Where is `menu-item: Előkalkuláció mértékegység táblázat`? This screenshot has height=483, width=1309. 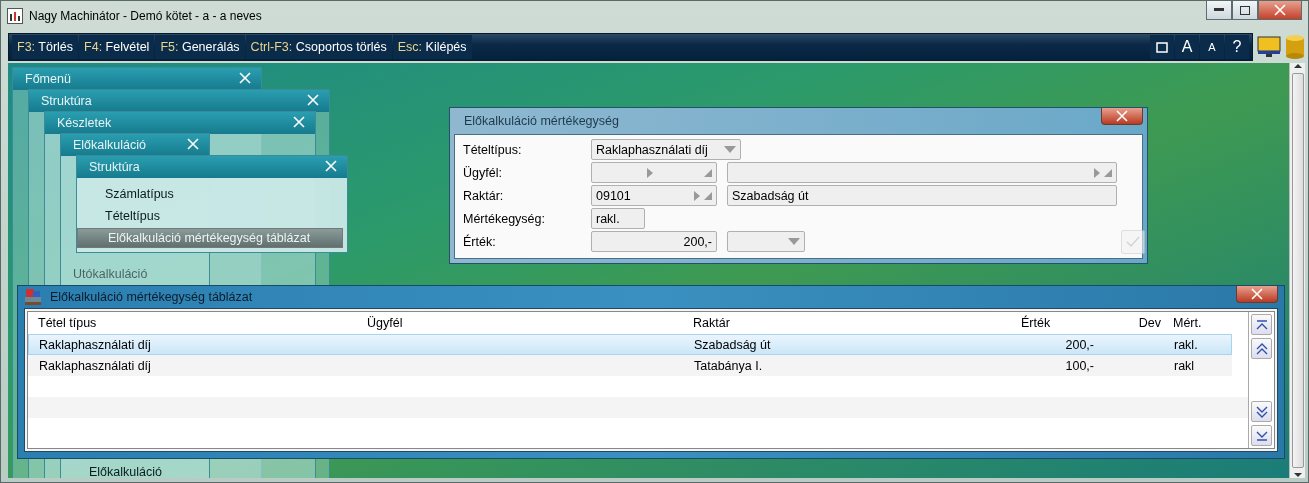 menu-item: Előkalkuláció mértékegység táblázat is located at coordinates (210, 238).